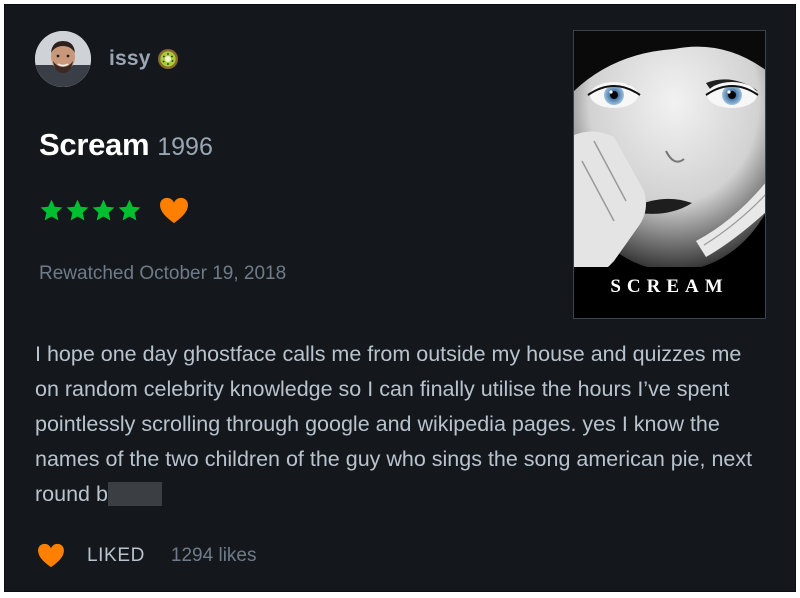 This screenshot has width=800, height=598. Describe the element at coordinates (669, 286) in the screenshot. I see `poster-title: SCREAM` at that location.